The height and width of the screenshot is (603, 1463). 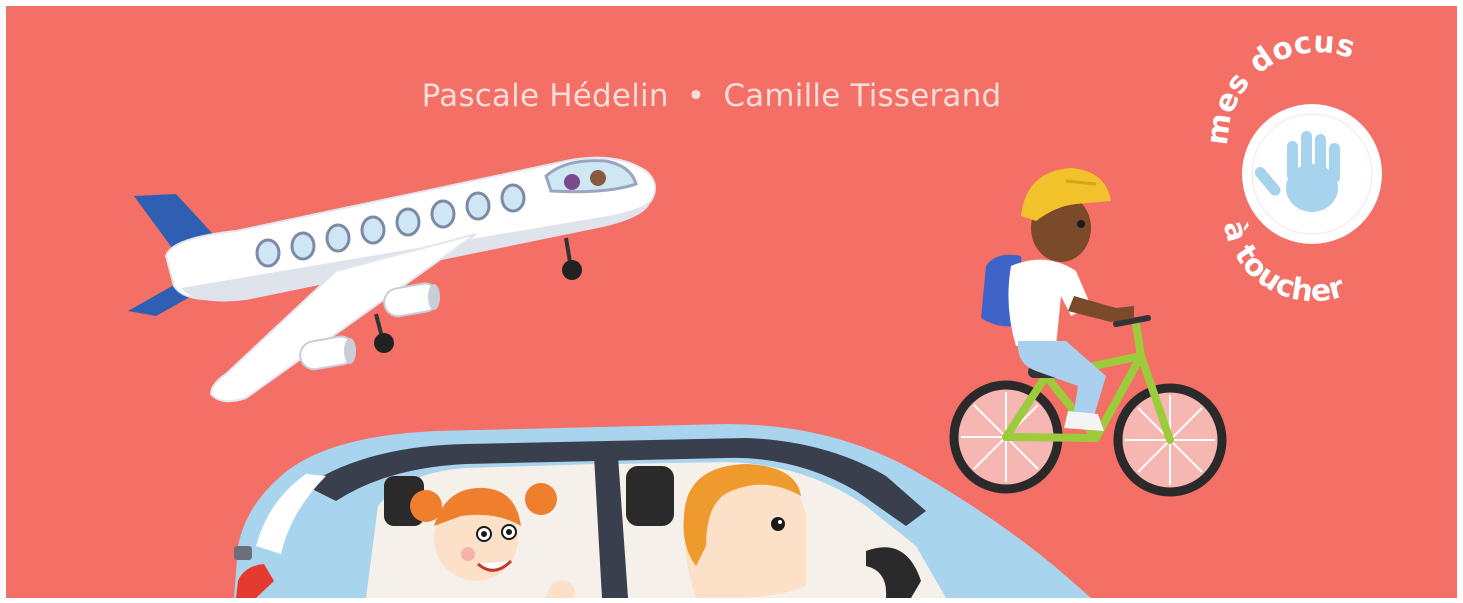 I want to click on airplane-illustration, so click(x=392, y=279).